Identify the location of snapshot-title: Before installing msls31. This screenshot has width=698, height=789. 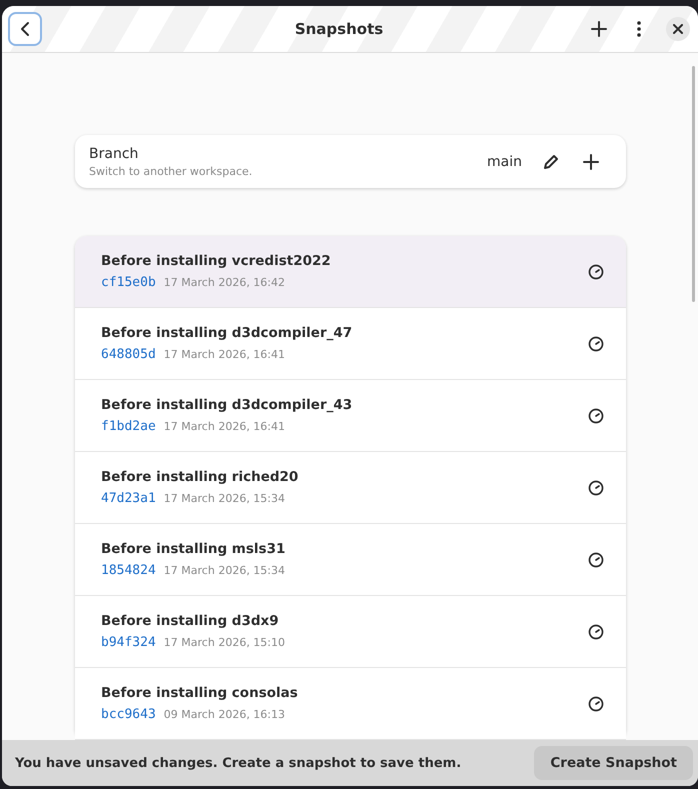
(193, 549).